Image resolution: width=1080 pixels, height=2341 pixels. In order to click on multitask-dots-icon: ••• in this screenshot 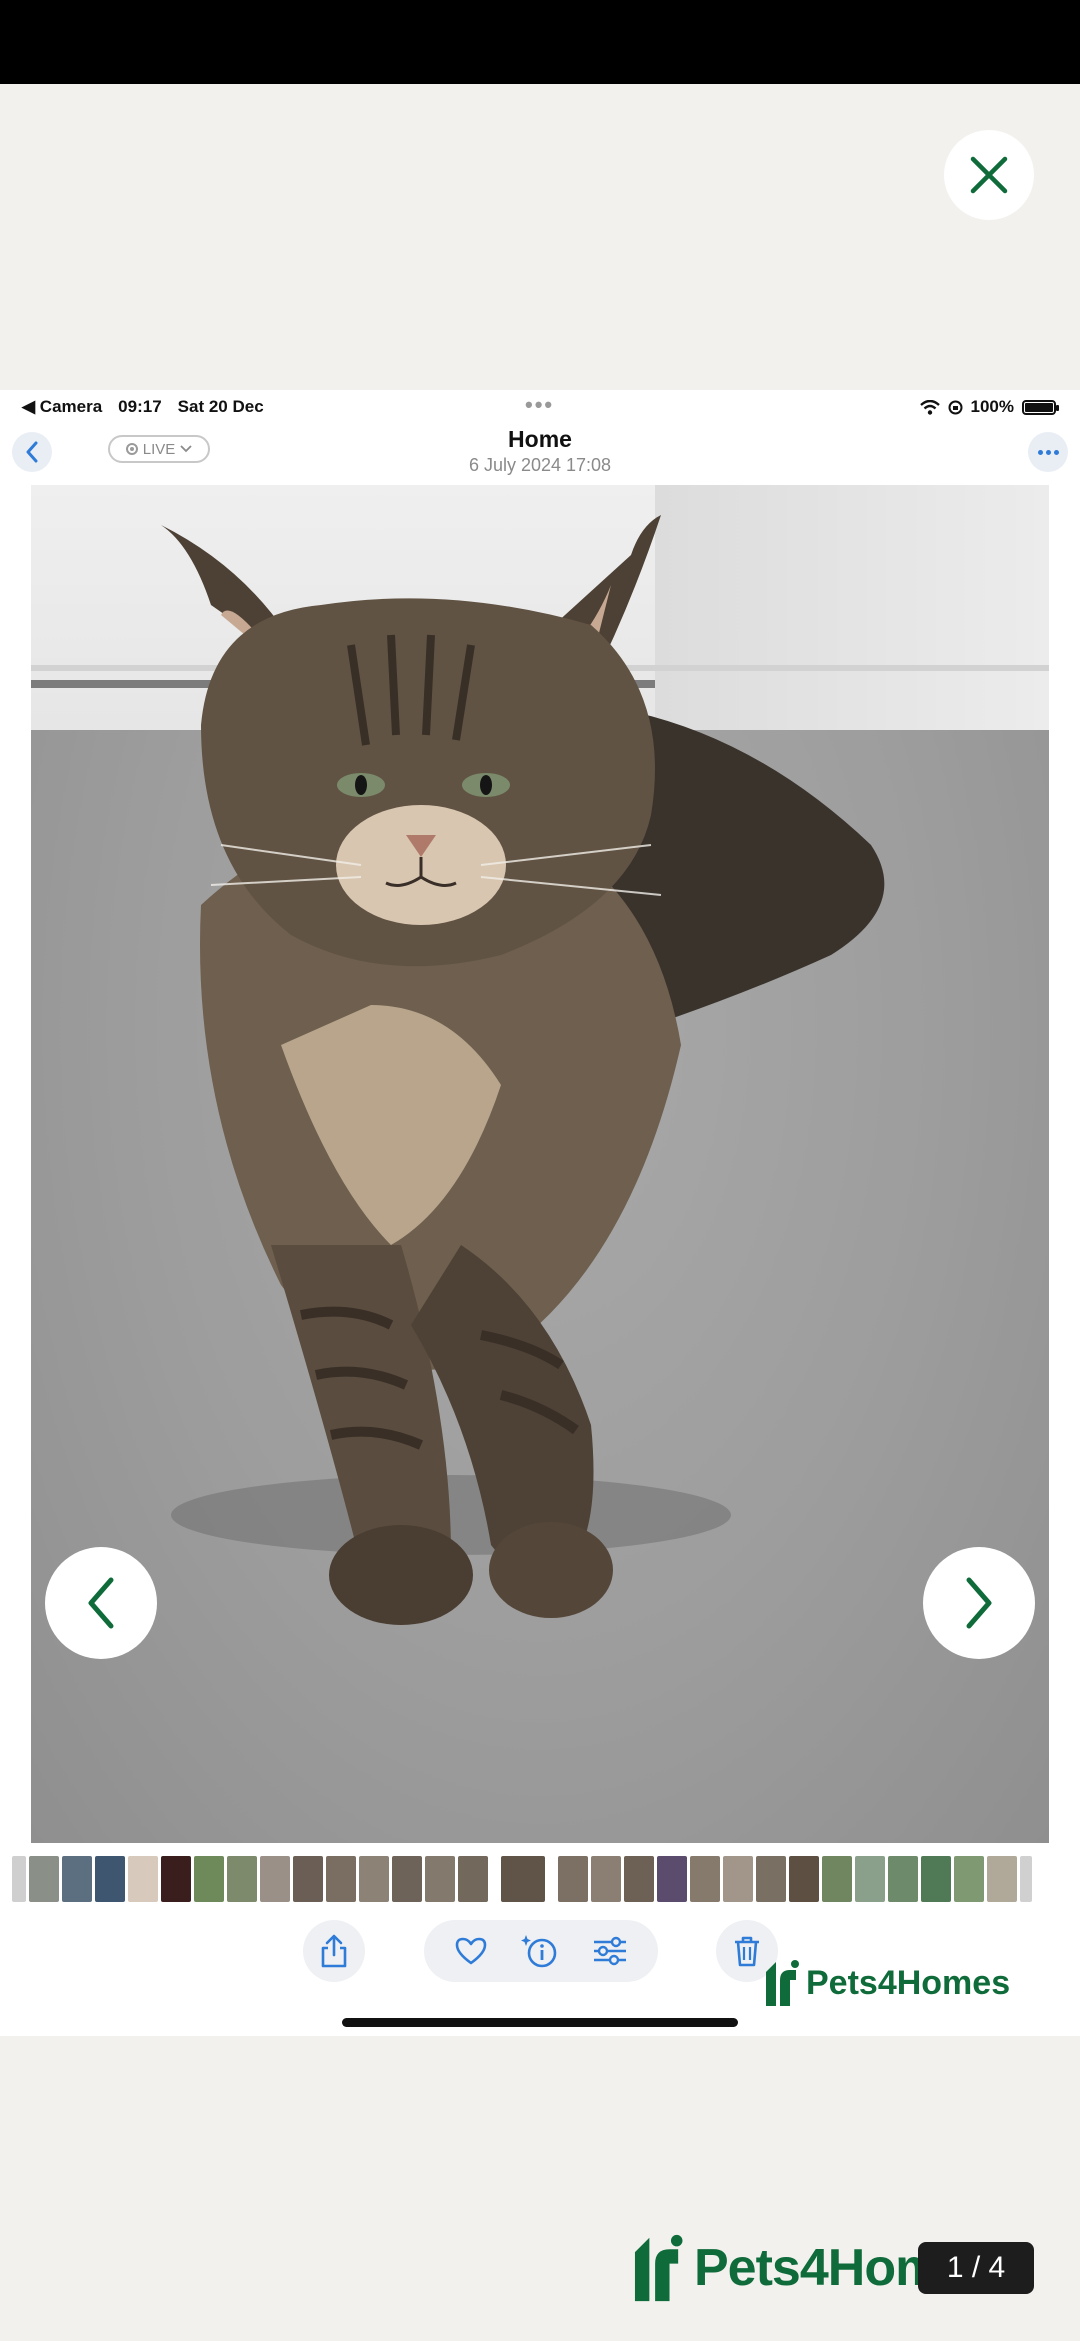, I will do `click(540, 404)`.